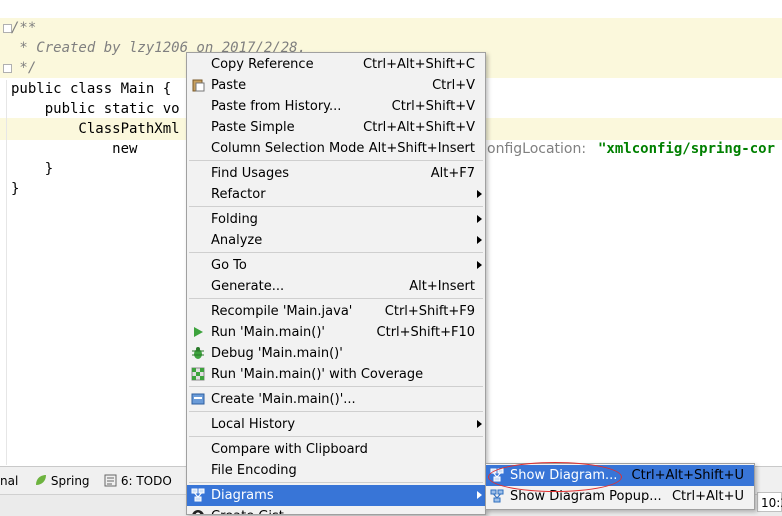  I want to click on coverage-icon, so click(198, 374).